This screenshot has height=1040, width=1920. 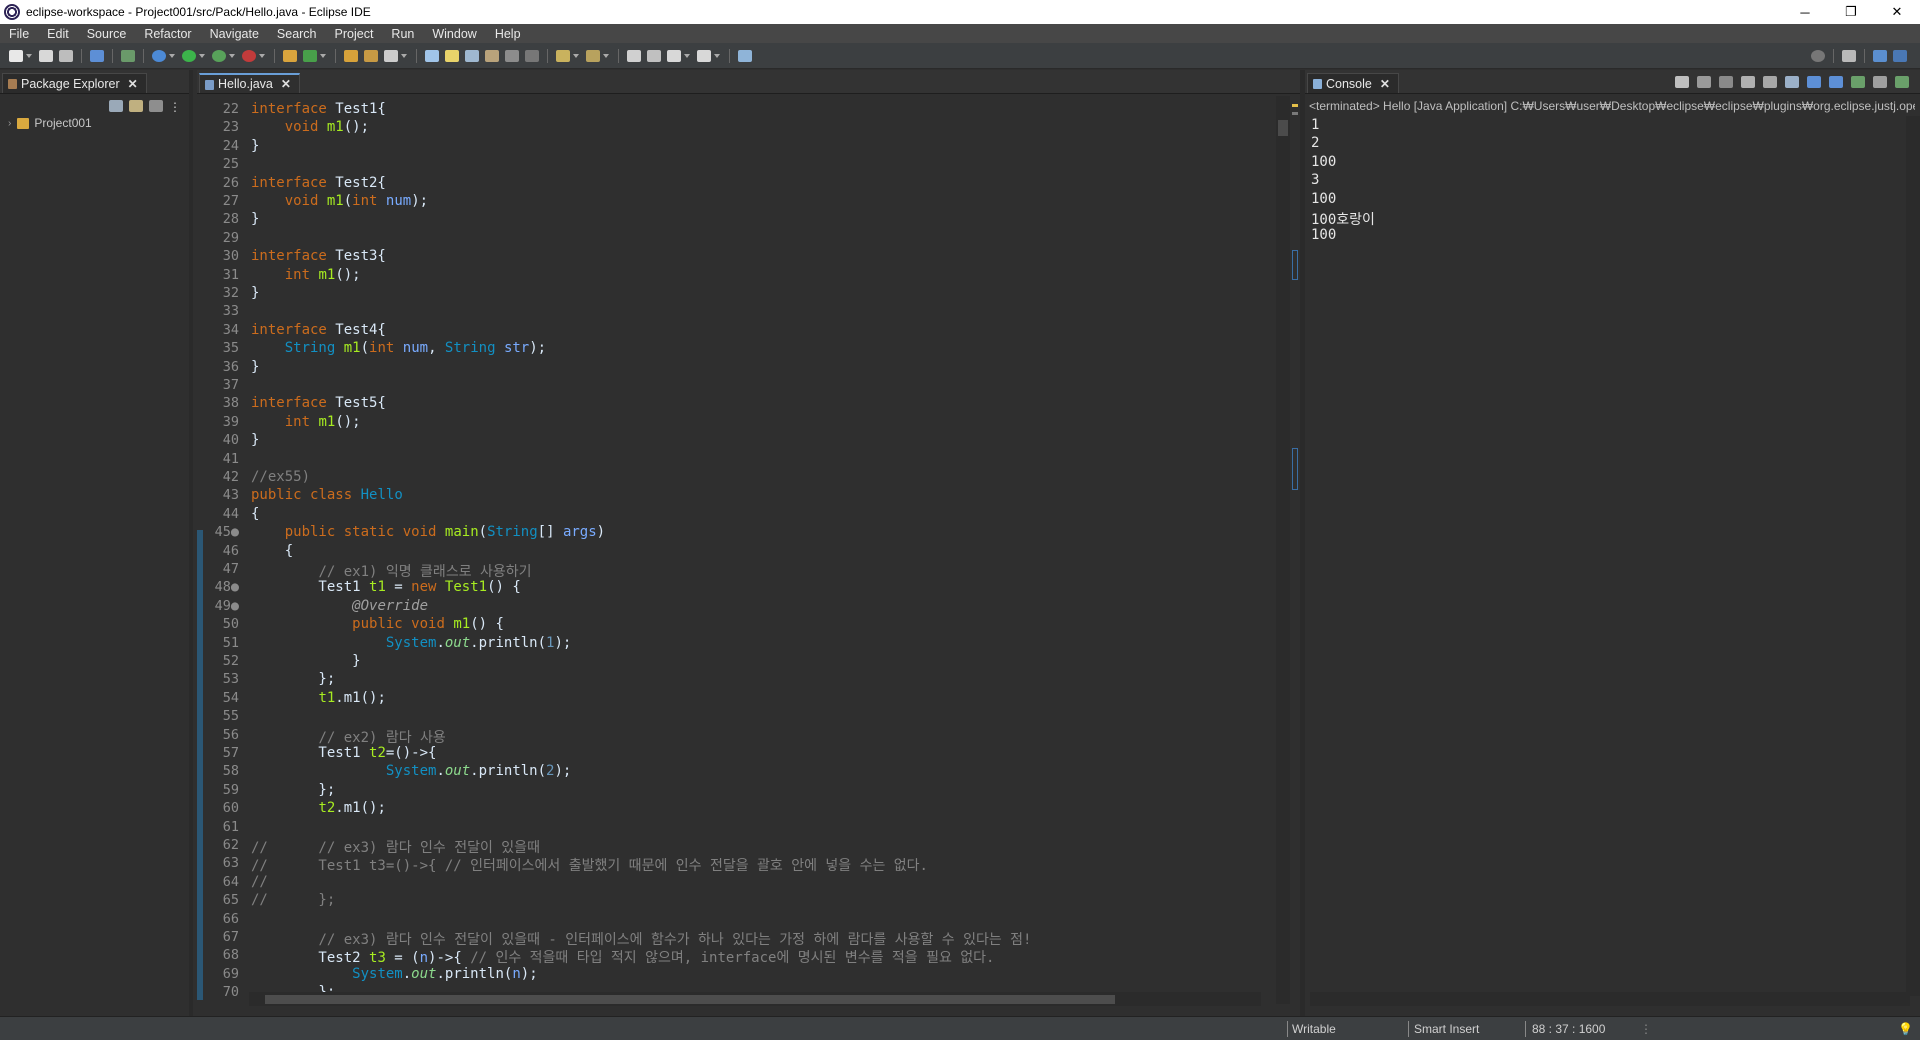 I want to click on menu-project: Project, so click(x=354, y=34).